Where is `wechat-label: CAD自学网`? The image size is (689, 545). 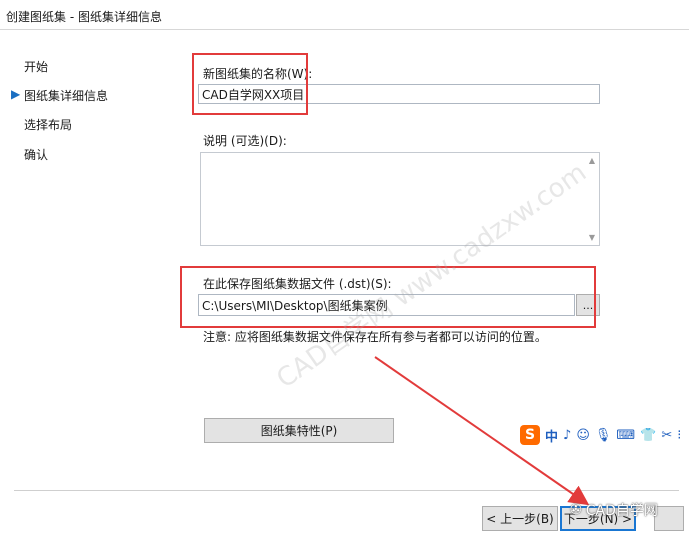 wechat-label: CAD自学网 is located at coordinates (621, 511).